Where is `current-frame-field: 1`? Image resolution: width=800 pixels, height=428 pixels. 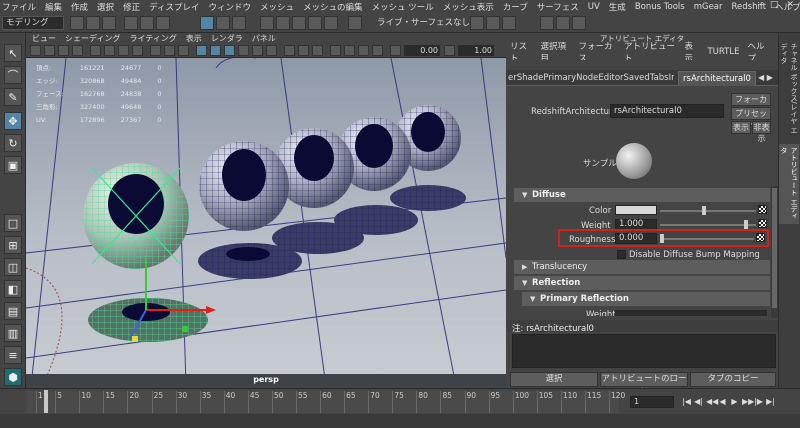
current-frame-field: 1 is located at coordinates (652, 402).